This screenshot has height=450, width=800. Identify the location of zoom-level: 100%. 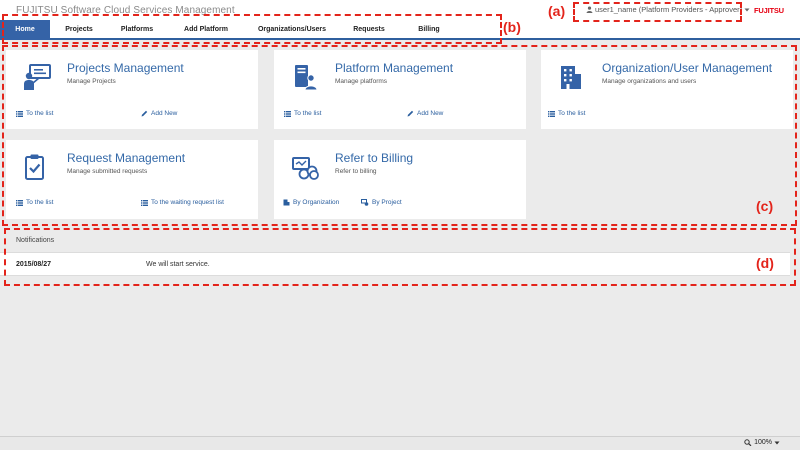
(763, 442).